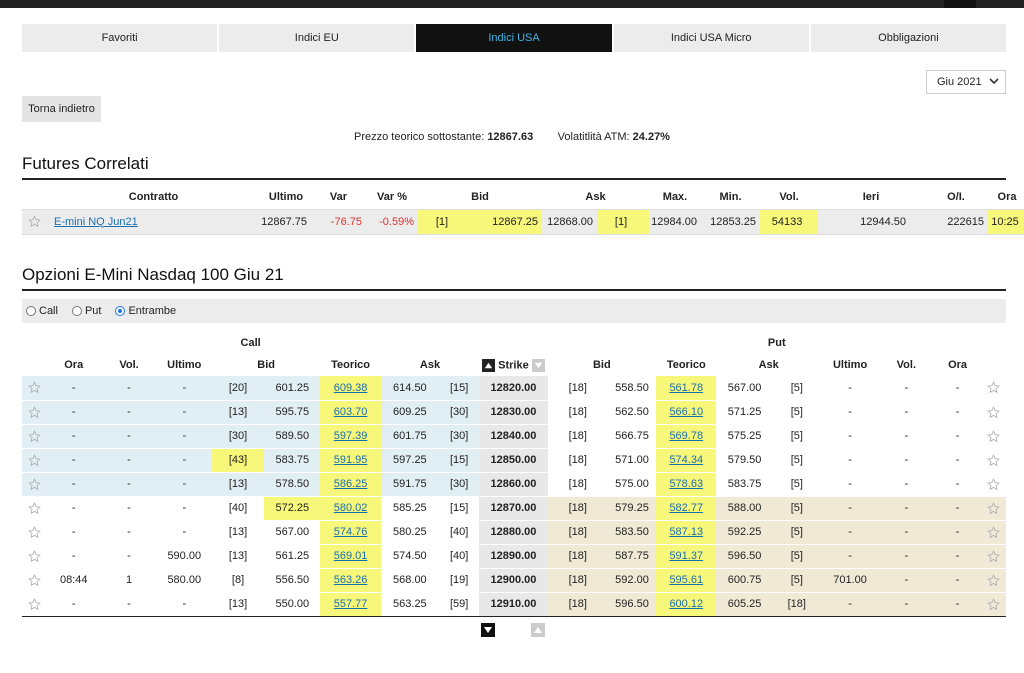 This screenshot has height=673, width=1024. I want to click on put-teorico-cell: 566.10, so click(686, 412).